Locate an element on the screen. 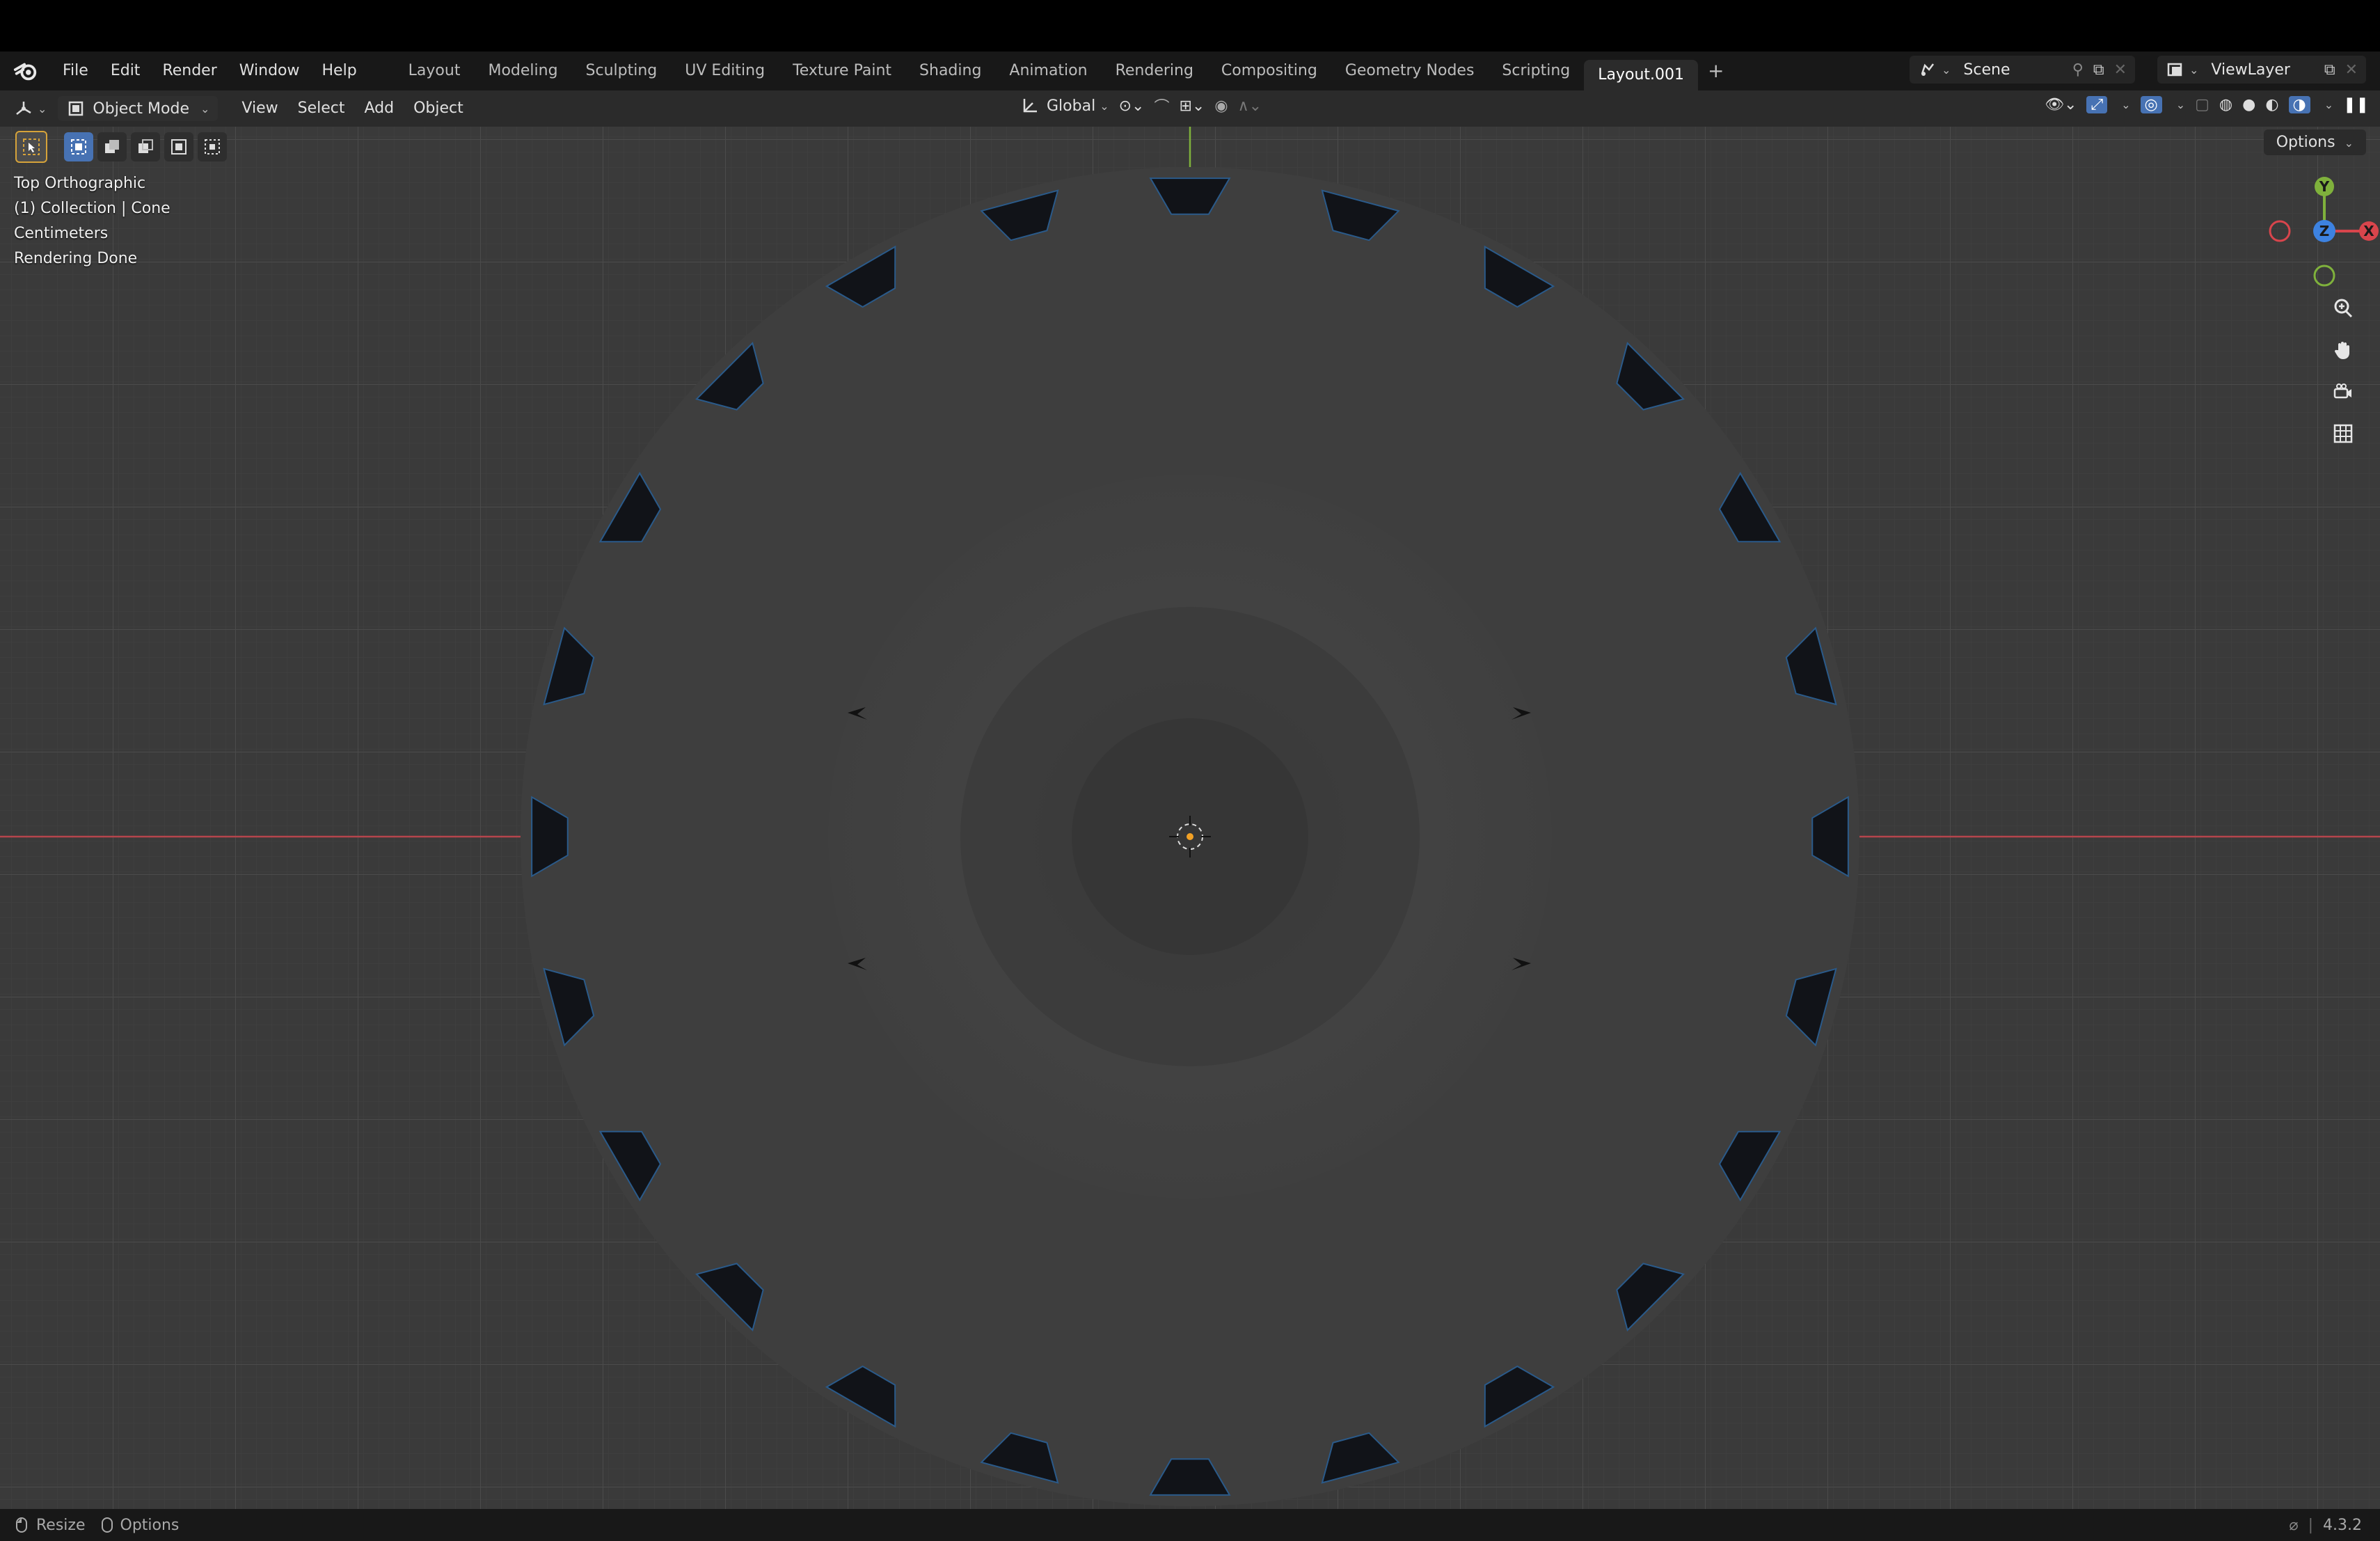 Image resolution: width=2380 pixels, height=1541 pixels. status-options: Options is located at coordinates (150, 1525).